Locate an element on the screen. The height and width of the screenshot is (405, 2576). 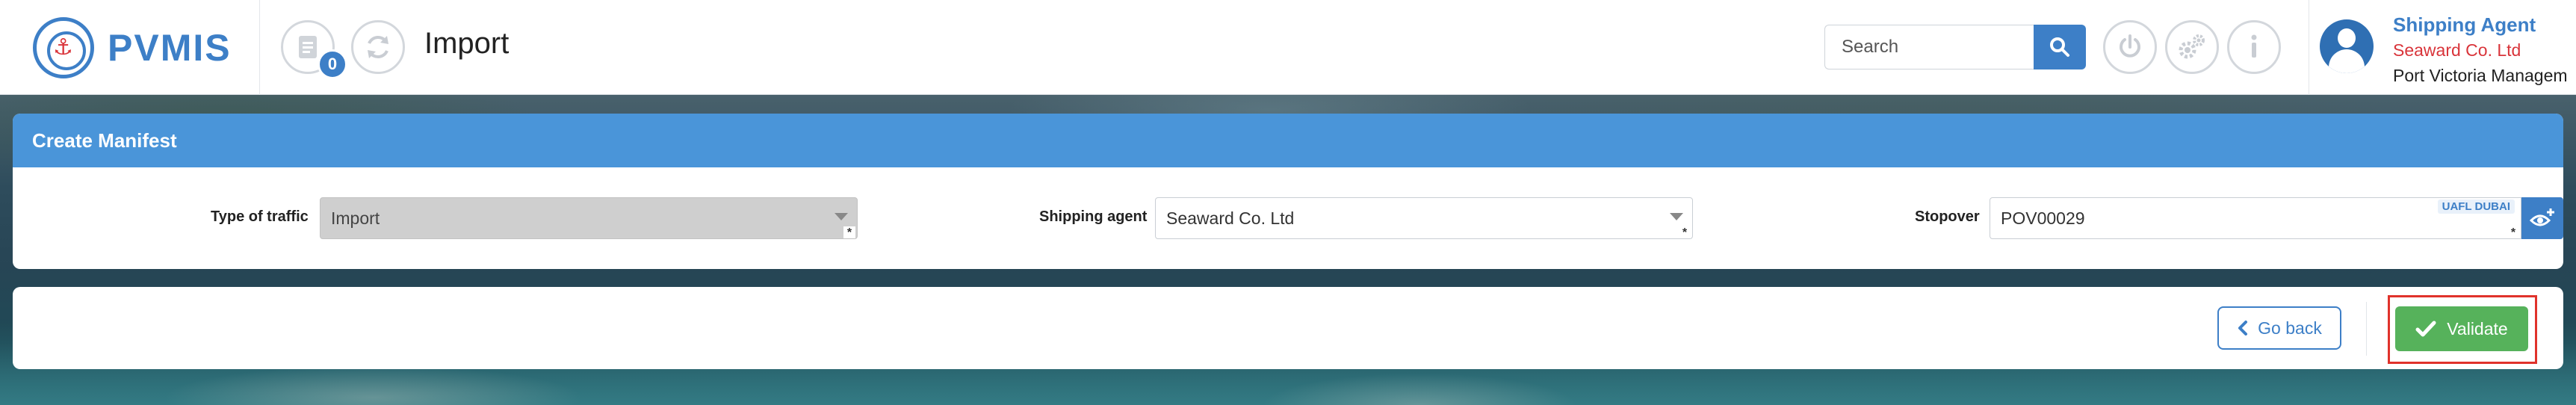
stopover-input: POV00029 UAFL DUBAI * is located at coordinates (2255, 218).